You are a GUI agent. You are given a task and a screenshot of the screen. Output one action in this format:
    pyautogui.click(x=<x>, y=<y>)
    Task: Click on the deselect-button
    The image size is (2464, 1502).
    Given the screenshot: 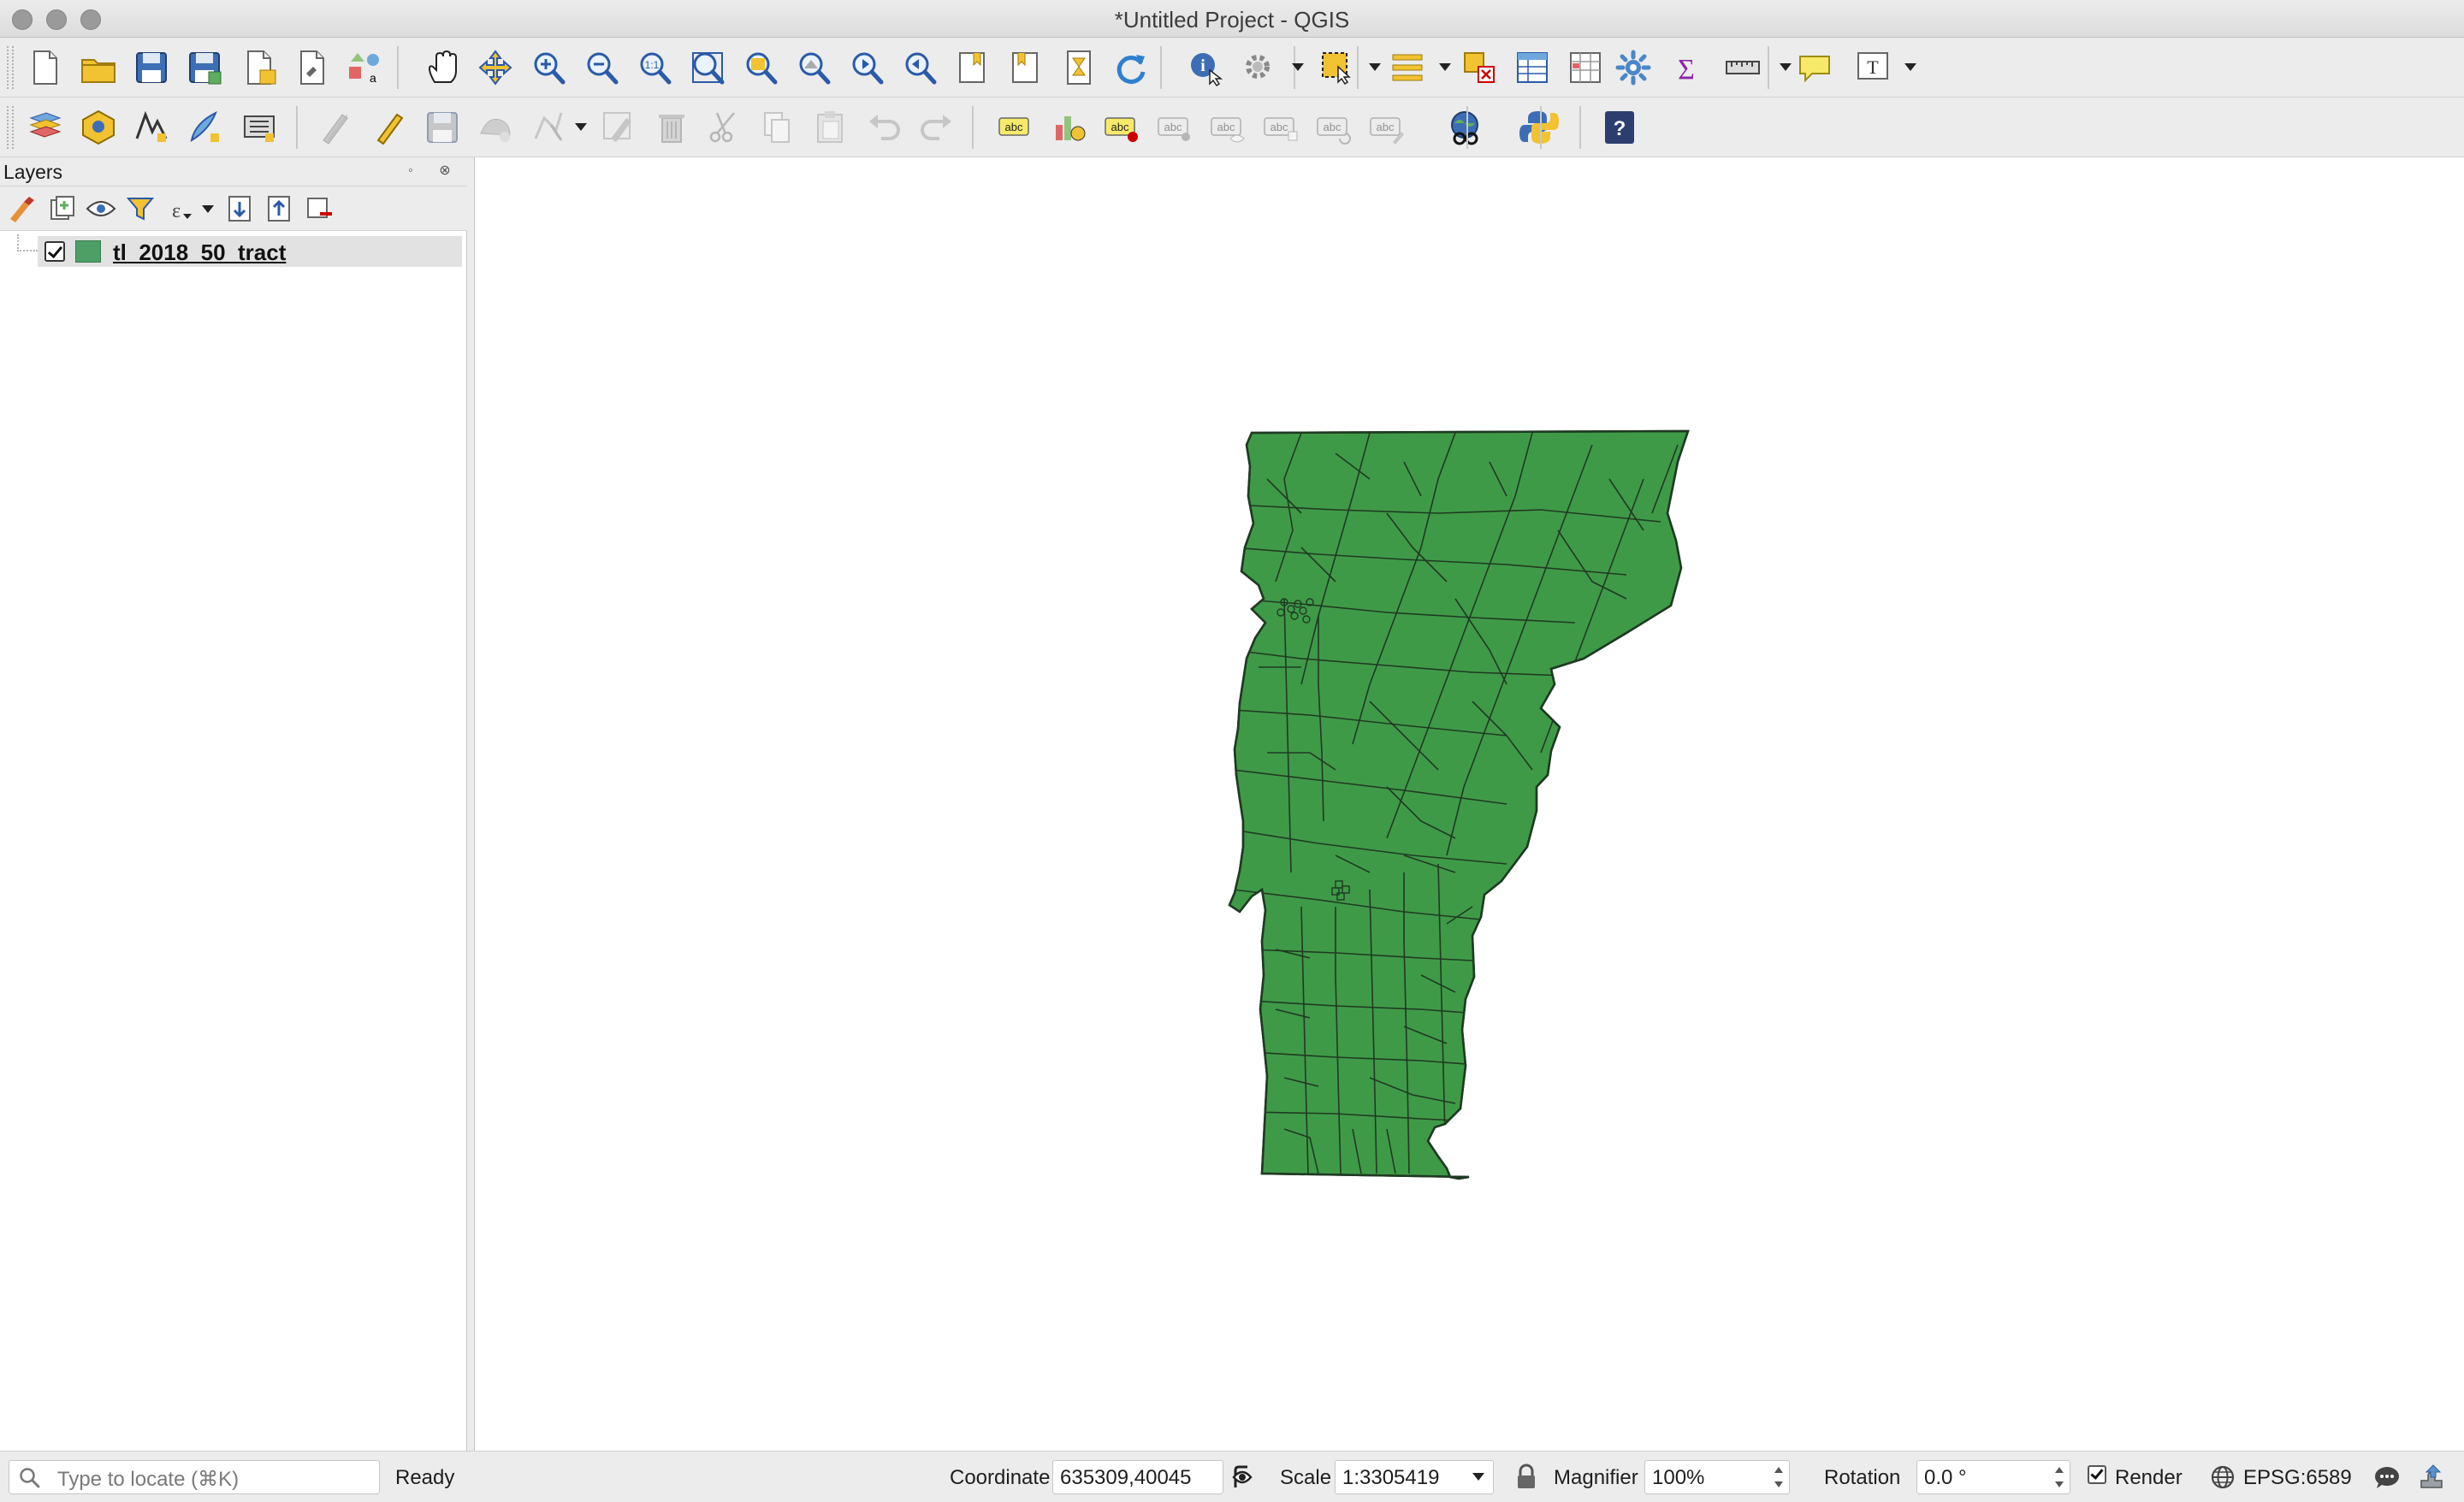 What is the action you would take?
    pyautogui.click(x=1479, y=67)
    